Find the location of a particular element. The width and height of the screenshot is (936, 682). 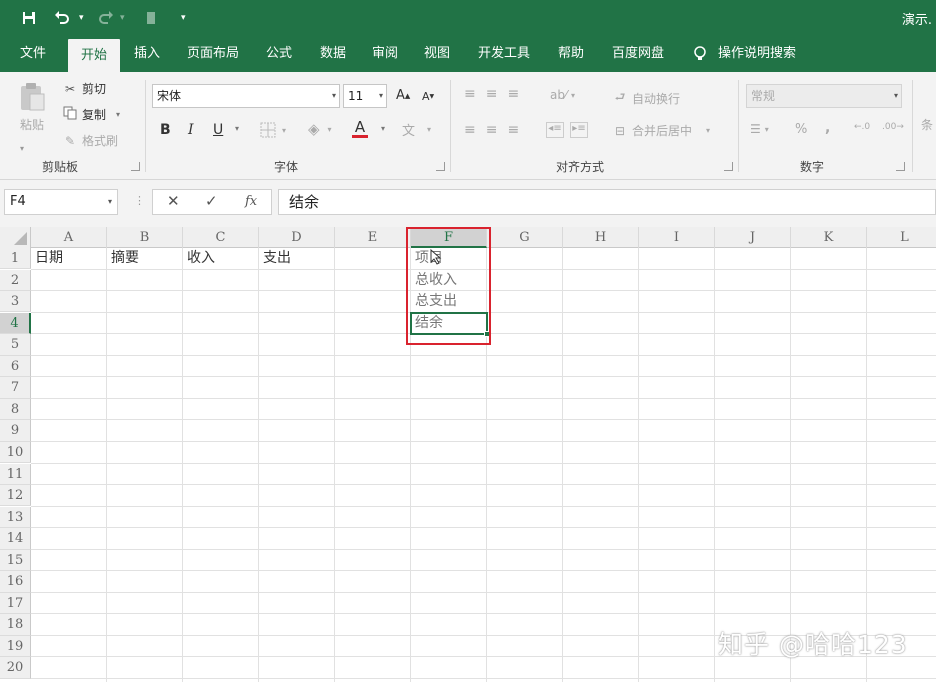

column-header-D: D is located at coordinates (297, 237).